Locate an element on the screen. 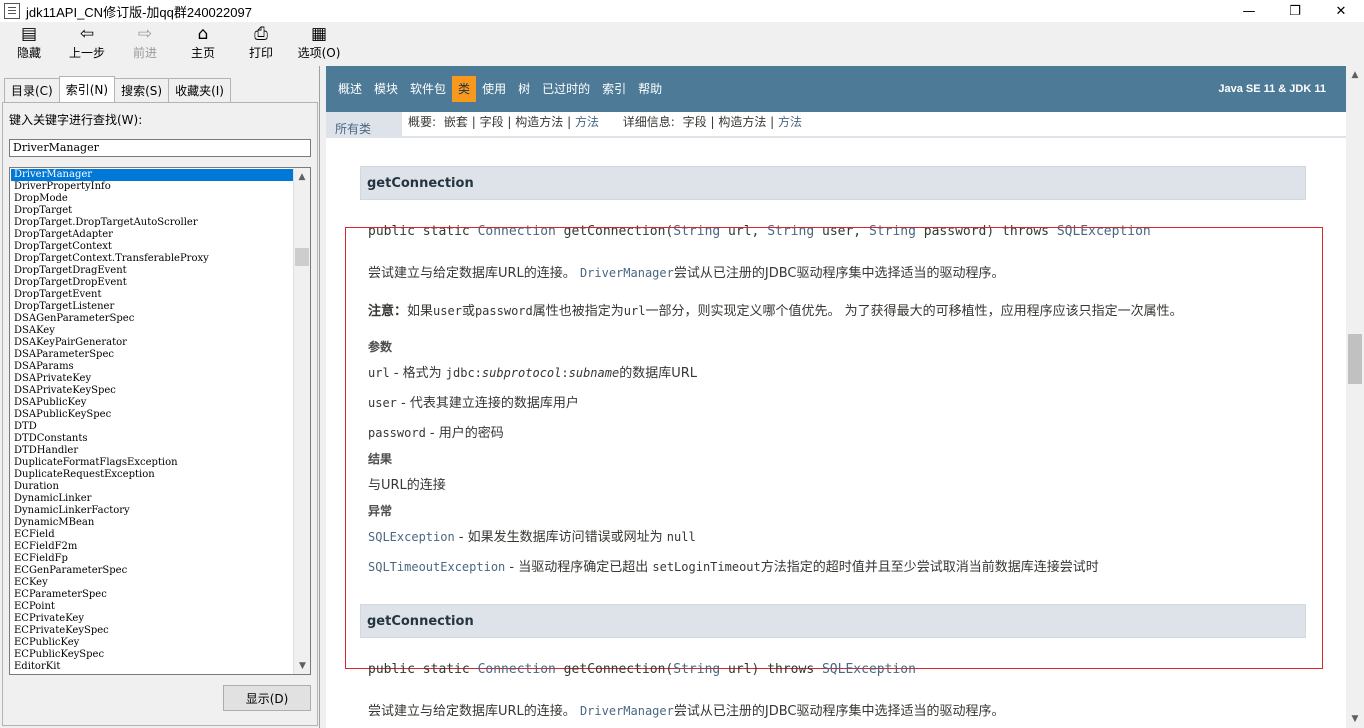  sig-param-name: url) throws is located at coordinates (771, 669).